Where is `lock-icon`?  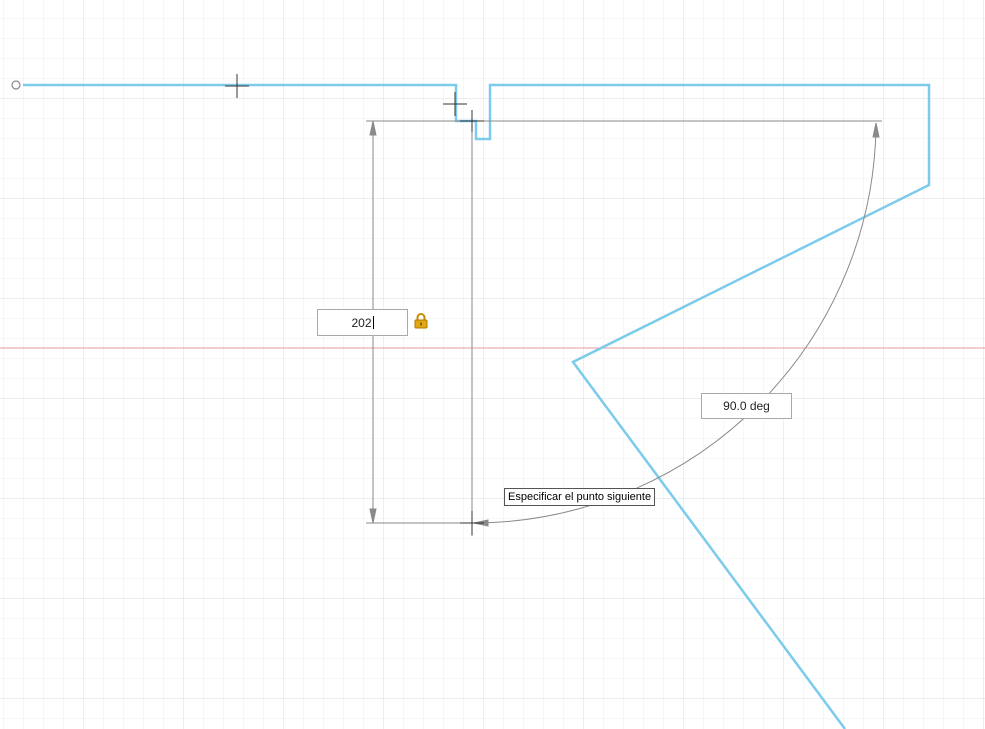 lock-icon is located at coordinates (421, 321).